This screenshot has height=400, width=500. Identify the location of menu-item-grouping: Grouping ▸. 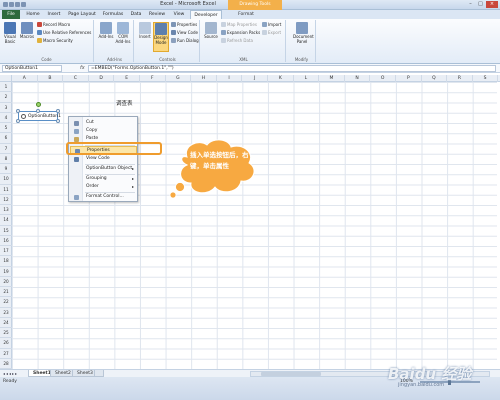
(103, 179).